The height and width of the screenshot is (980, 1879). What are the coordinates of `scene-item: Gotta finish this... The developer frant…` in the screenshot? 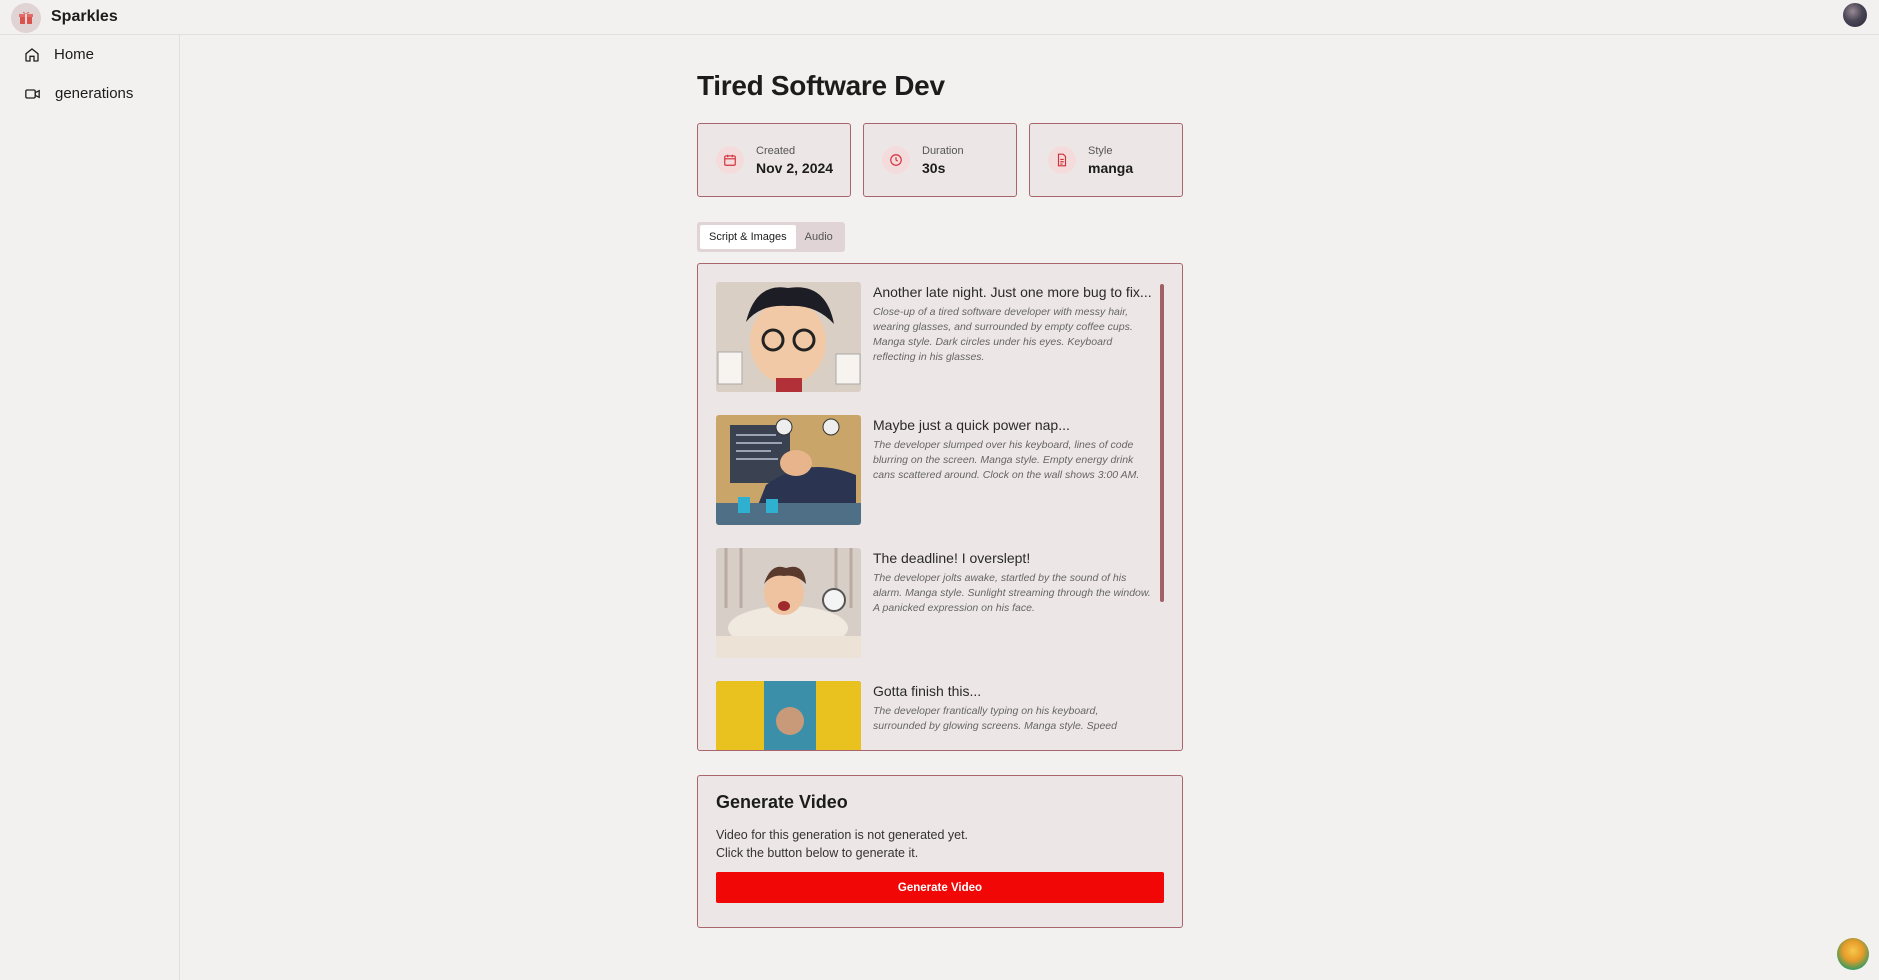 It's located at (934, 715).